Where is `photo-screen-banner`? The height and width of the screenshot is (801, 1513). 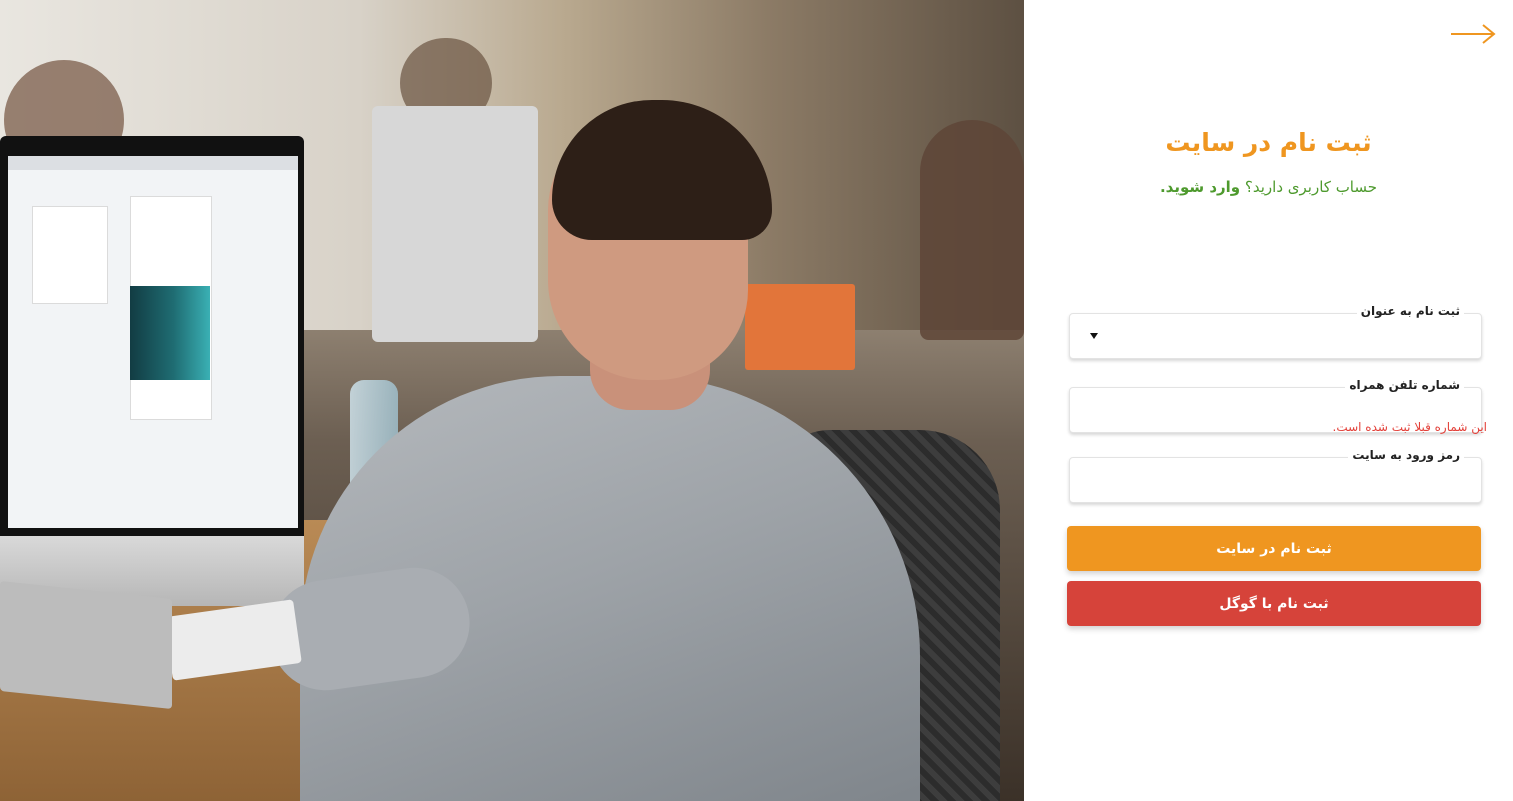
photo-screen-banner is located at coordinates (170, 333).